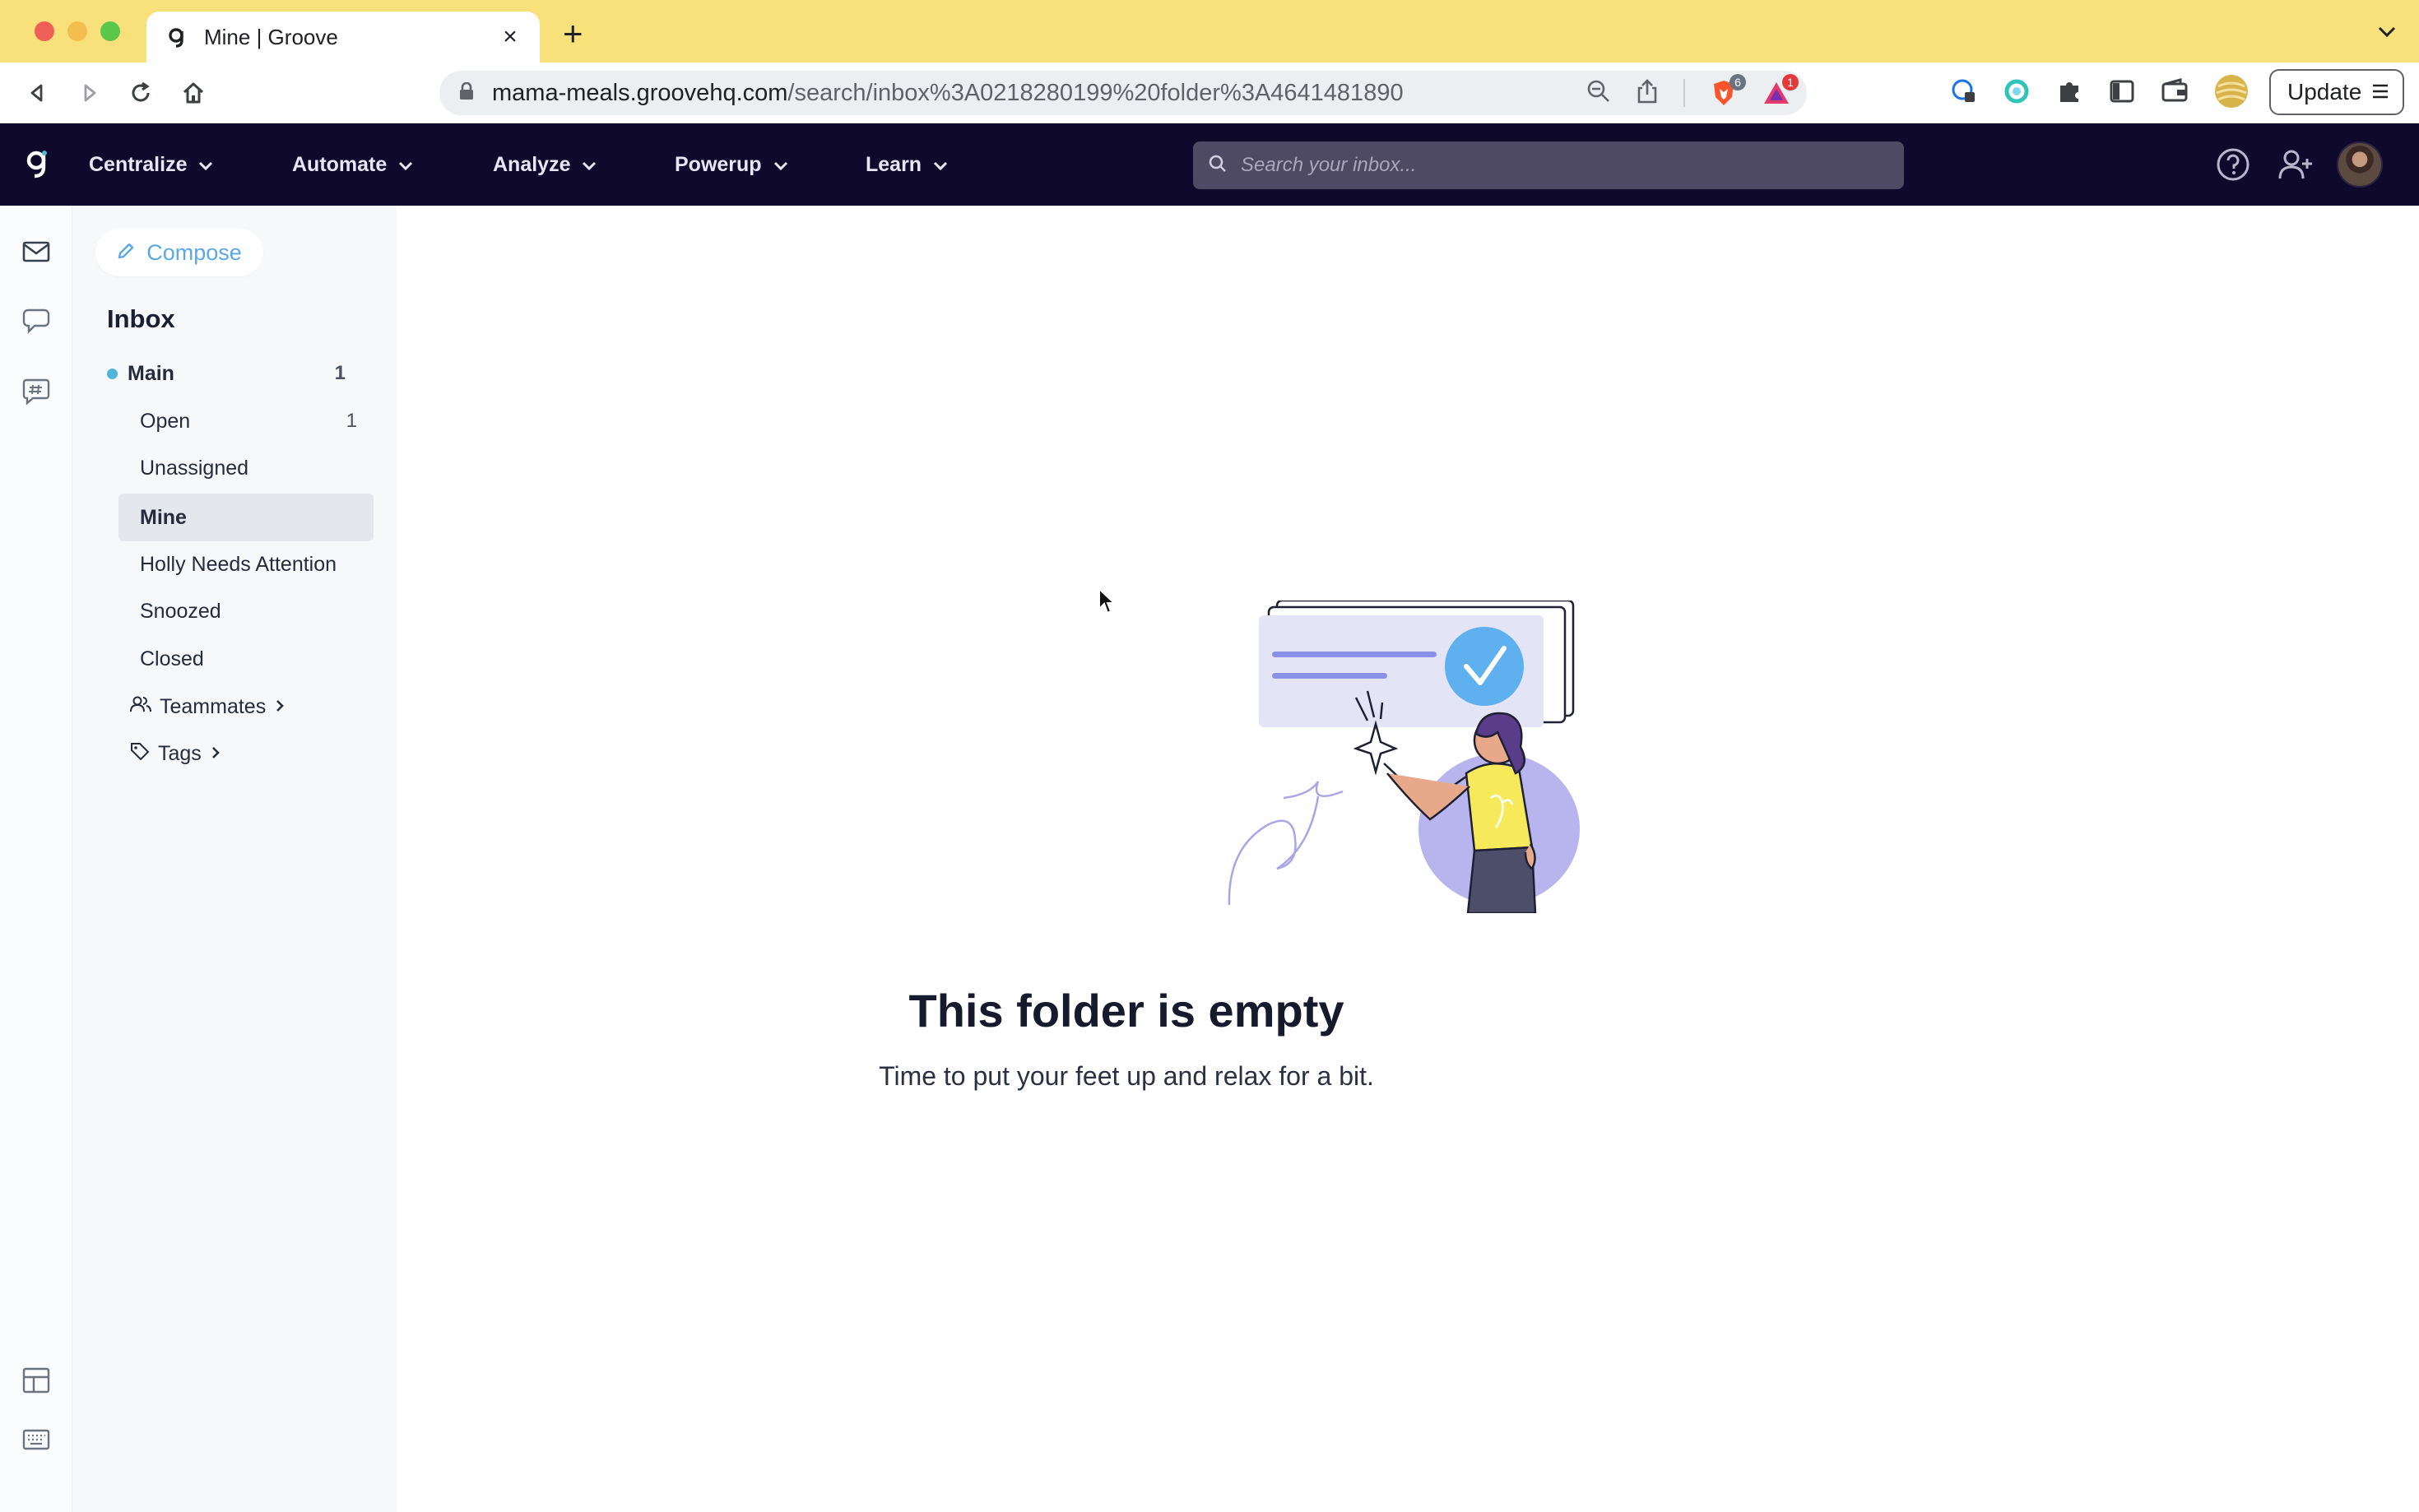  I want to click on folder-closed: Closed, so click(246, 659).